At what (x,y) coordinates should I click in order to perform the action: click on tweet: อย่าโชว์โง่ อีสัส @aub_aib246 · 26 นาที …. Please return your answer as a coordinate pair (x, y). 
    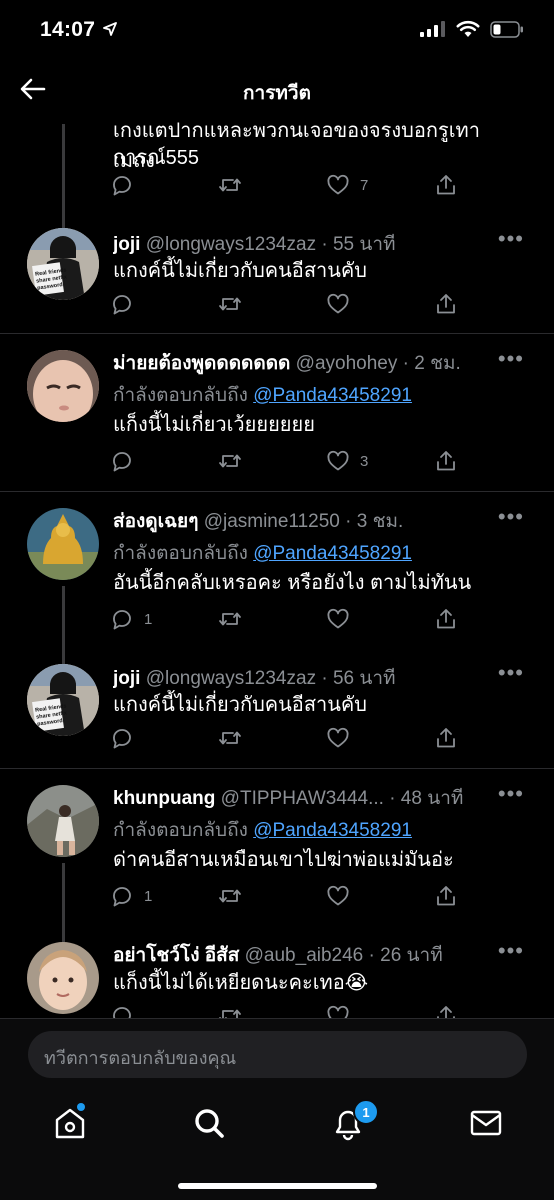
    Looking at the image, I should click on (277, 975).